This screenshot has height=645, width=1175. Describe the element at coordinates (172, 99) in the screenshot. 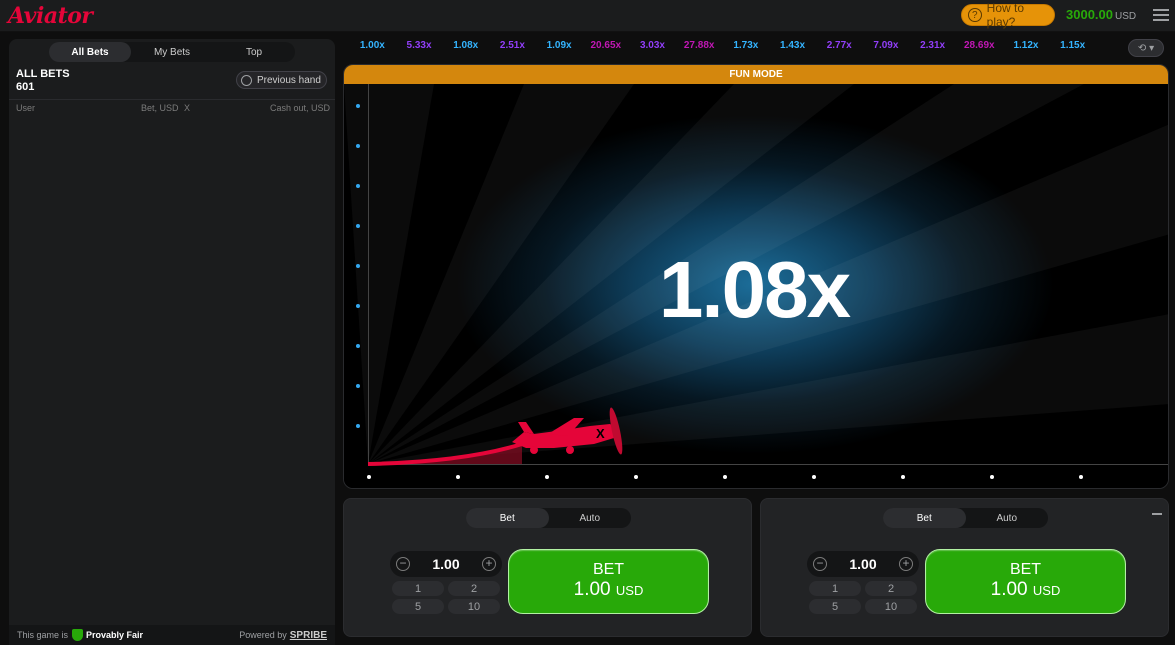

I see `divider` at that location.